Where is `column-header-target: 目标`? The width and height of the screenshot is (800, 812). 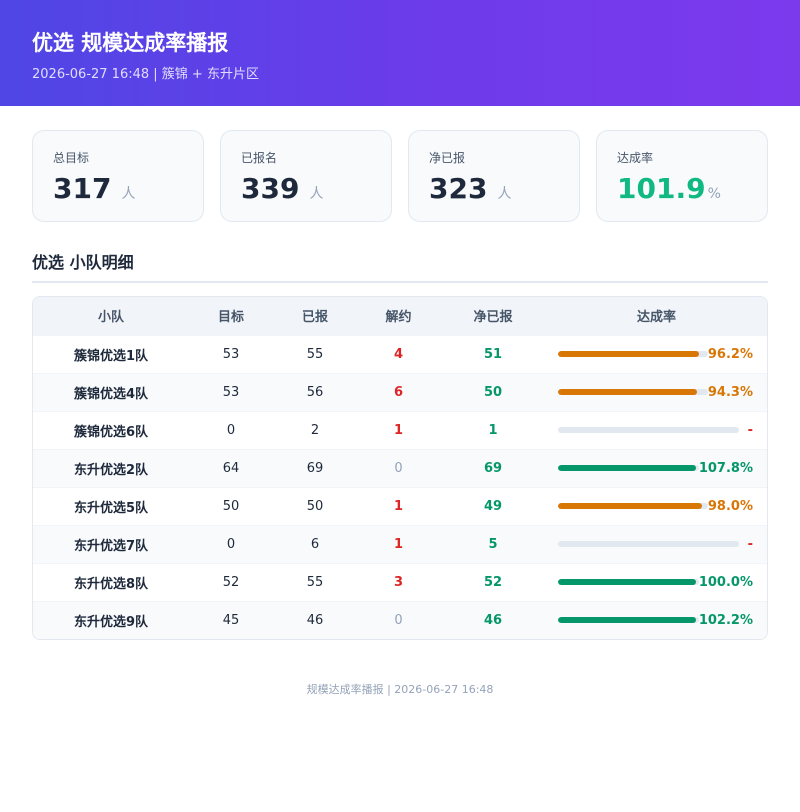 column-header-target: 目标 is located at coordinates (231, 316).